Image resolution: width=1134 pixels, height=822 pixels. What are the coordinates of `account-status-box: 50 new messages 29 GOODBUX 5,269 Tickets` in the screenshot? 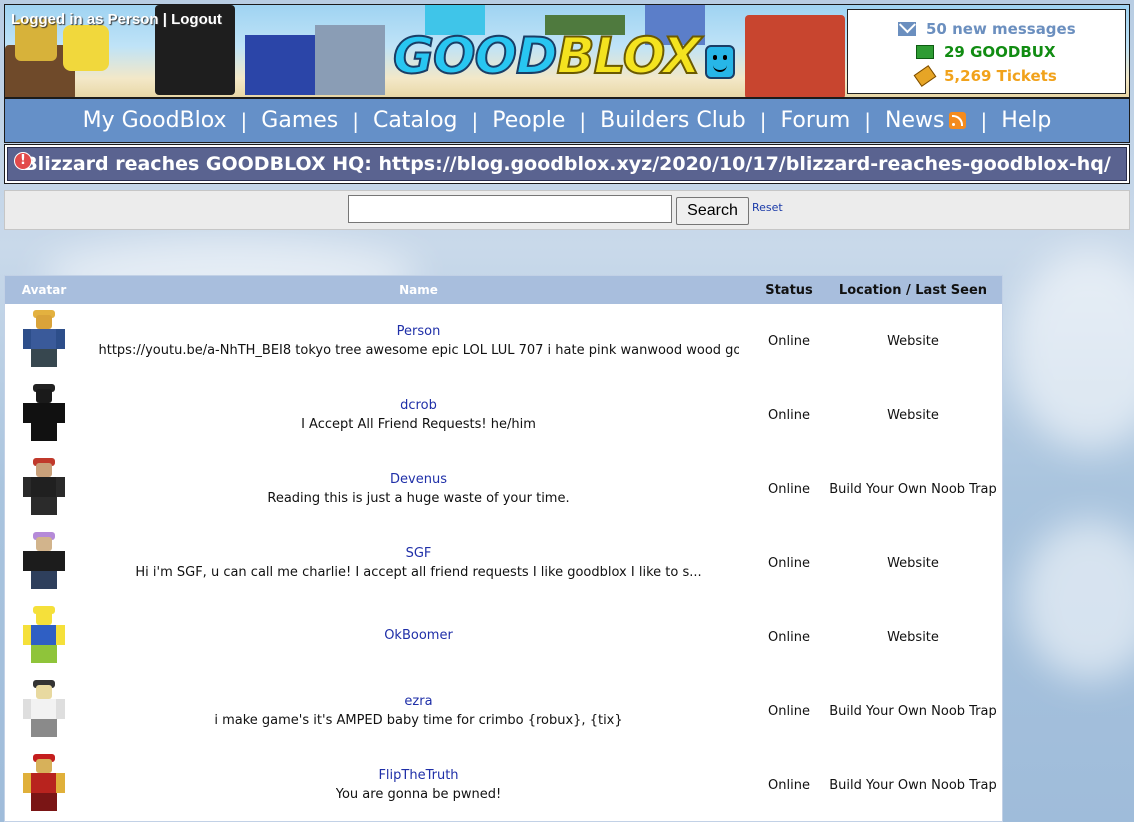 It's located at (986, 51).